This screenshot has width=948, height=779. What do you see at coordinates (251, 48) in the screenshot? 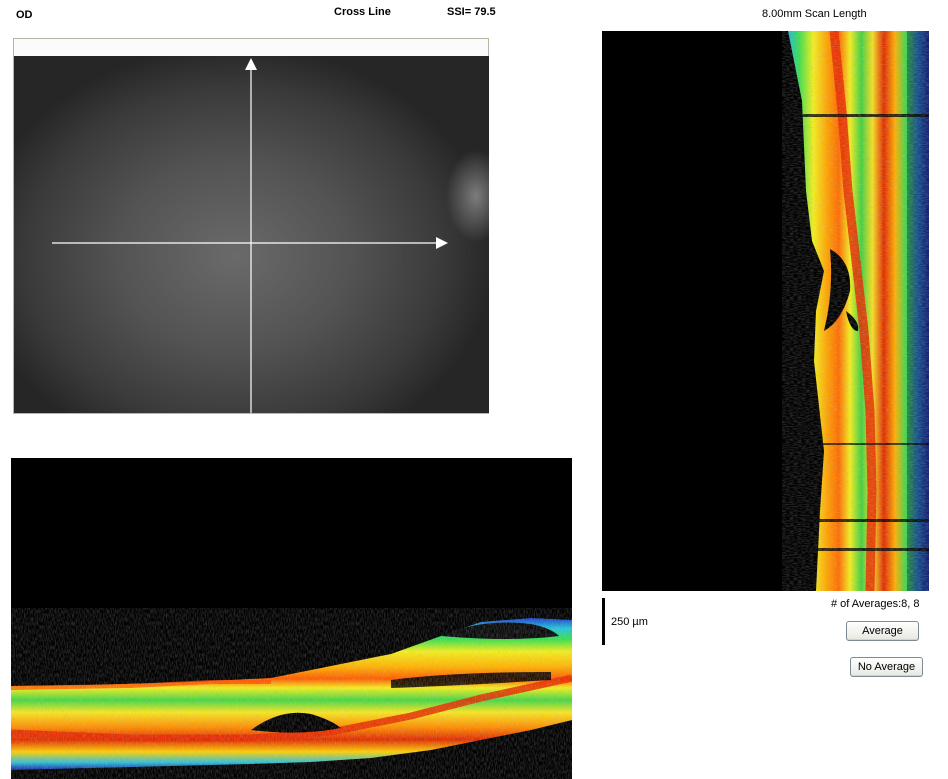
I see `fundus-title-strip` at bounding box center [251, 48].